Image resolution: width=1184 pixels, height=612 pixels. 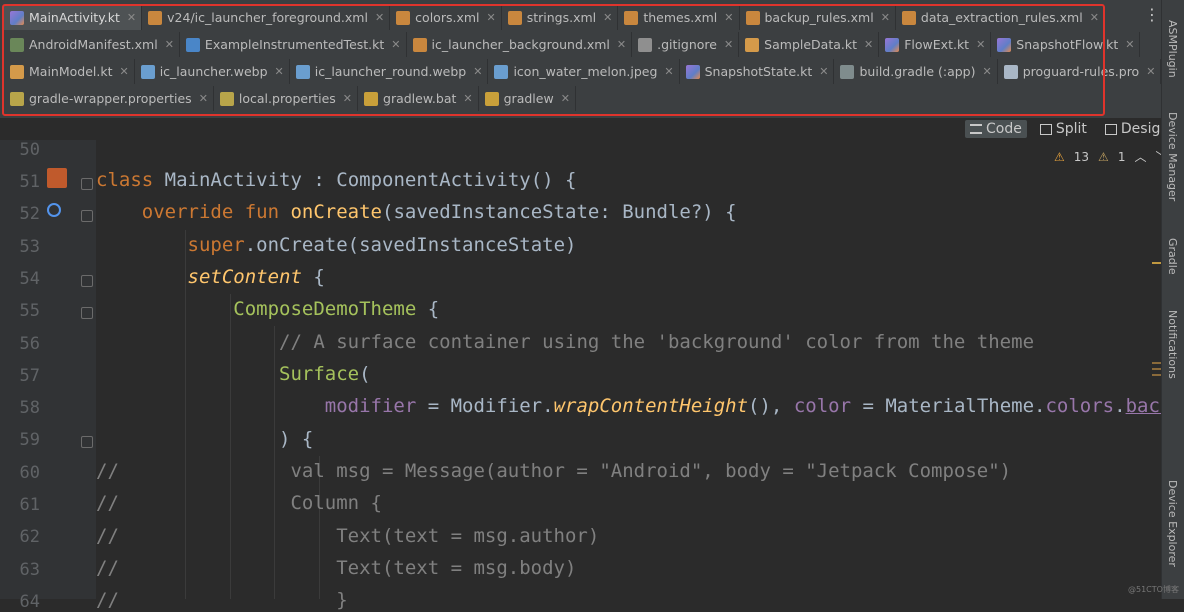 I want to click on editor-tab: local.properties ✕, so click(x=286, y=98).